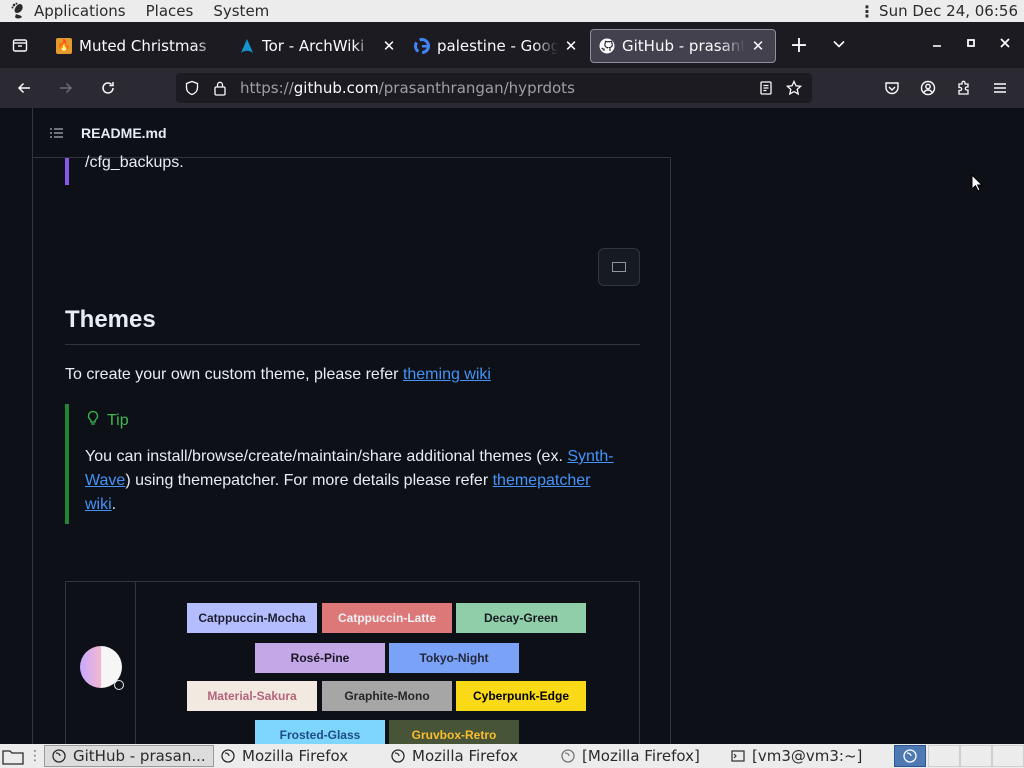  I want to click on lock-icon, so click(220, 88).